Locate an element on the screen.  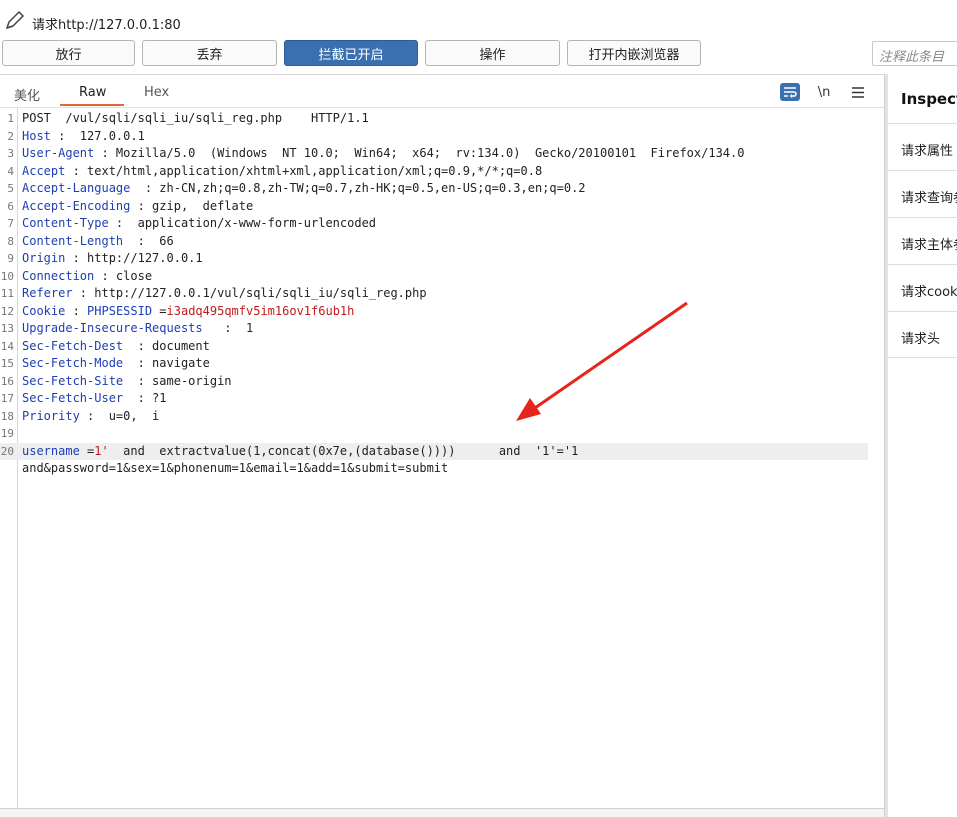
inspector-item-request-attributes: 请求属性 is located at coordinates (922, 146).